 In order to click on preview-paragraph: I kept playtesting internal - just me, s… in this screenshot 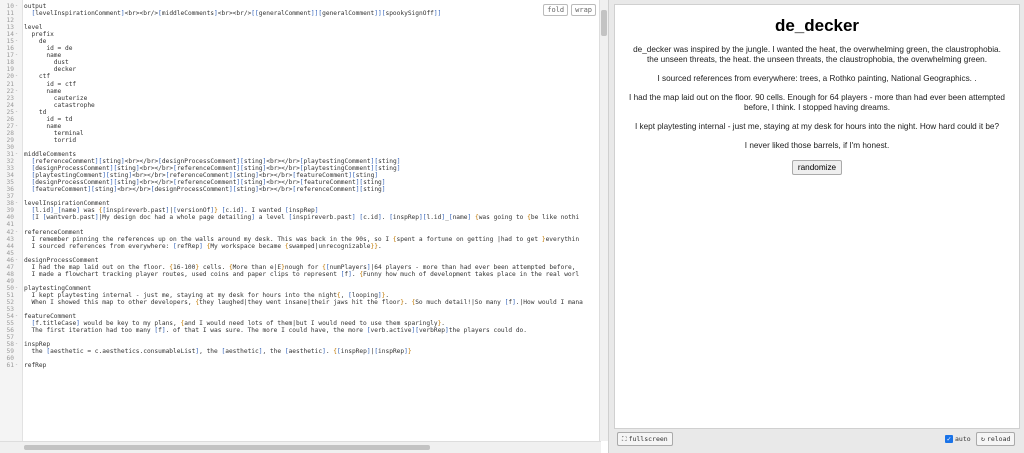, I will do `click(817, 126)`.